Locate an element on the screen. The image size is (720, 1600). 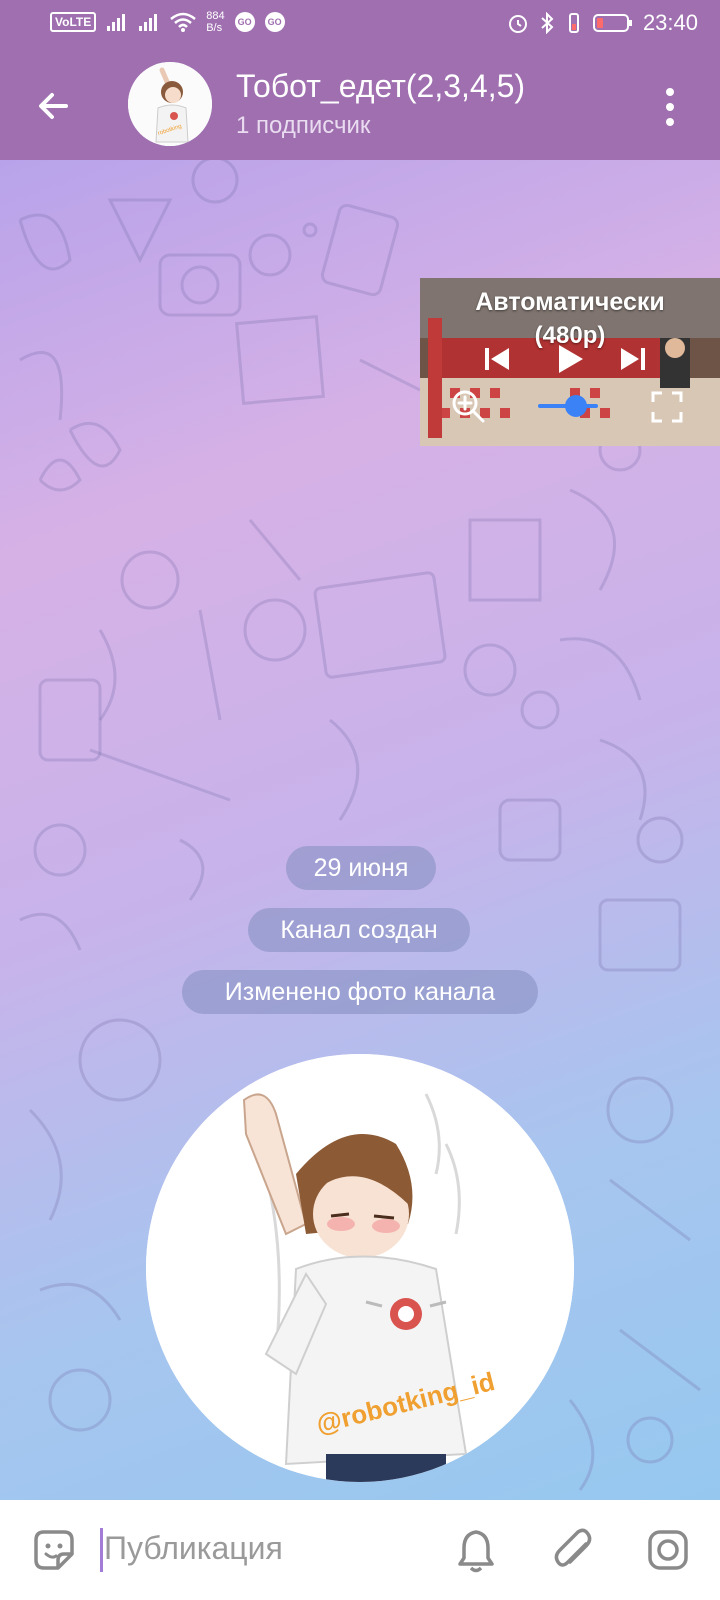
message-input-bar: Публикация is located at coordinates (360, 1550).